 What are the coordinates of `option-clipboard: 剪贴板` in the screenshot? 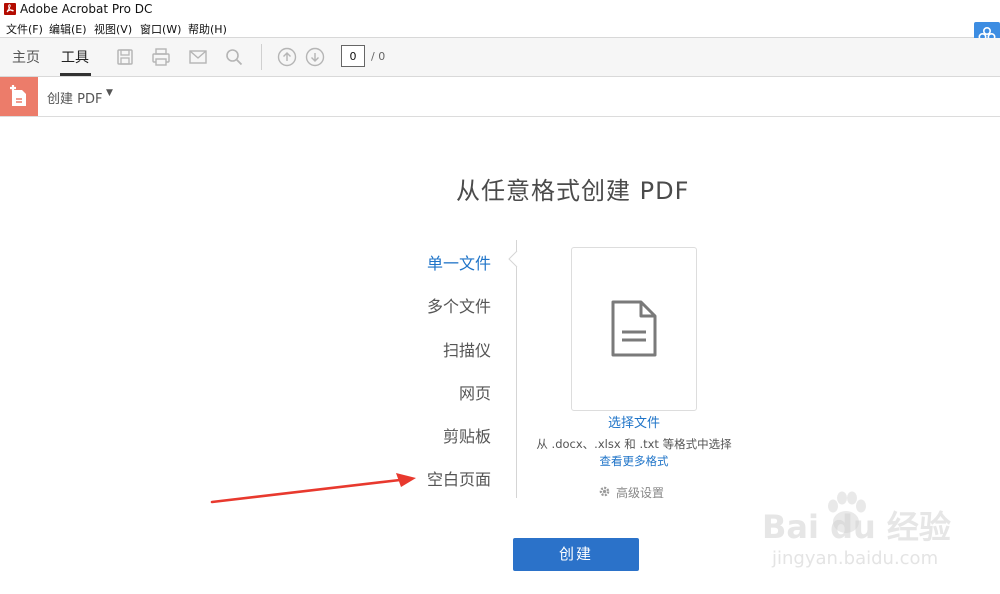 It's located at (467, 435).